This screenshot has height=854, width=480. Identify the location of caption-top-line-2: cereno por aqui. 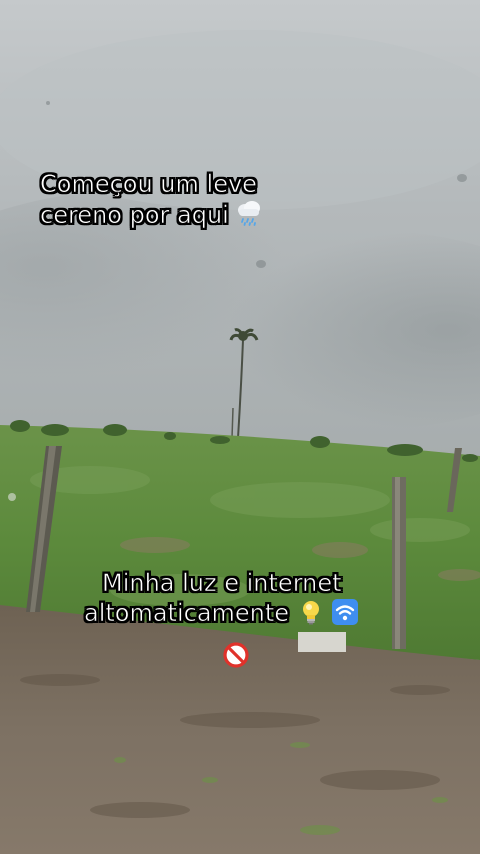
(151, 214).